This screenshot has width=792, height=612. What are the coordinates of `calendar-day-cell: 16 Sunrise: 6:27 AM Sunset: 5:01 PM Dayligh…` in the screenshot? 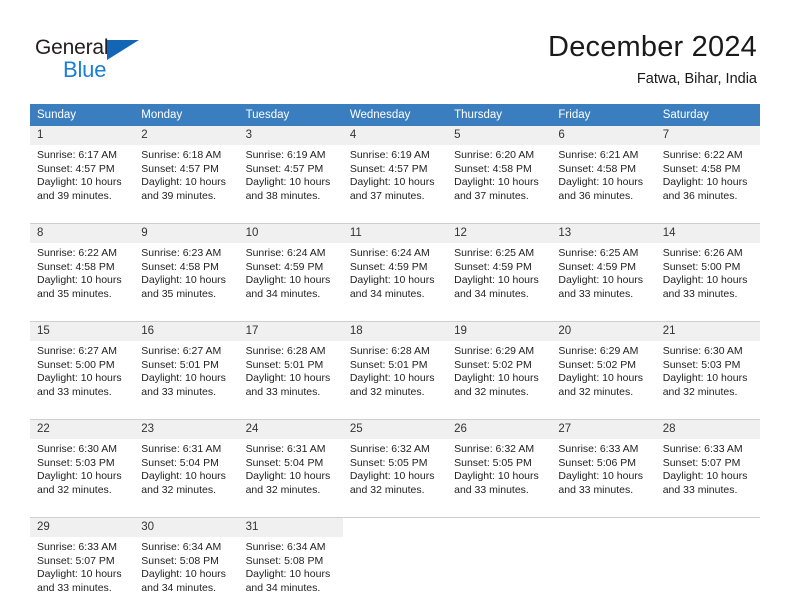 It's located at (186, 367).